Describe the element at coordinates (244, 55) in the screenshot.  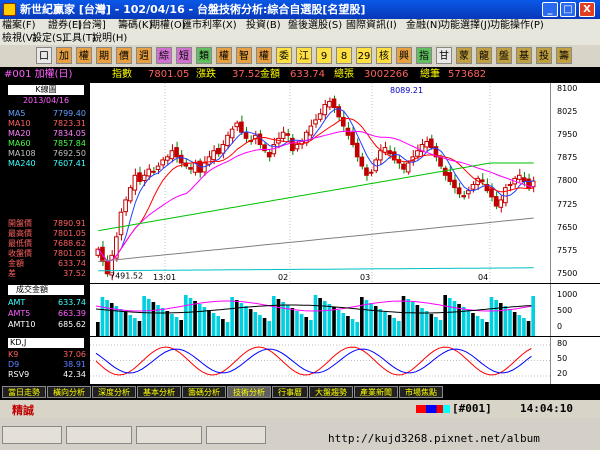
I see `toolbar-button: 智` at that location.